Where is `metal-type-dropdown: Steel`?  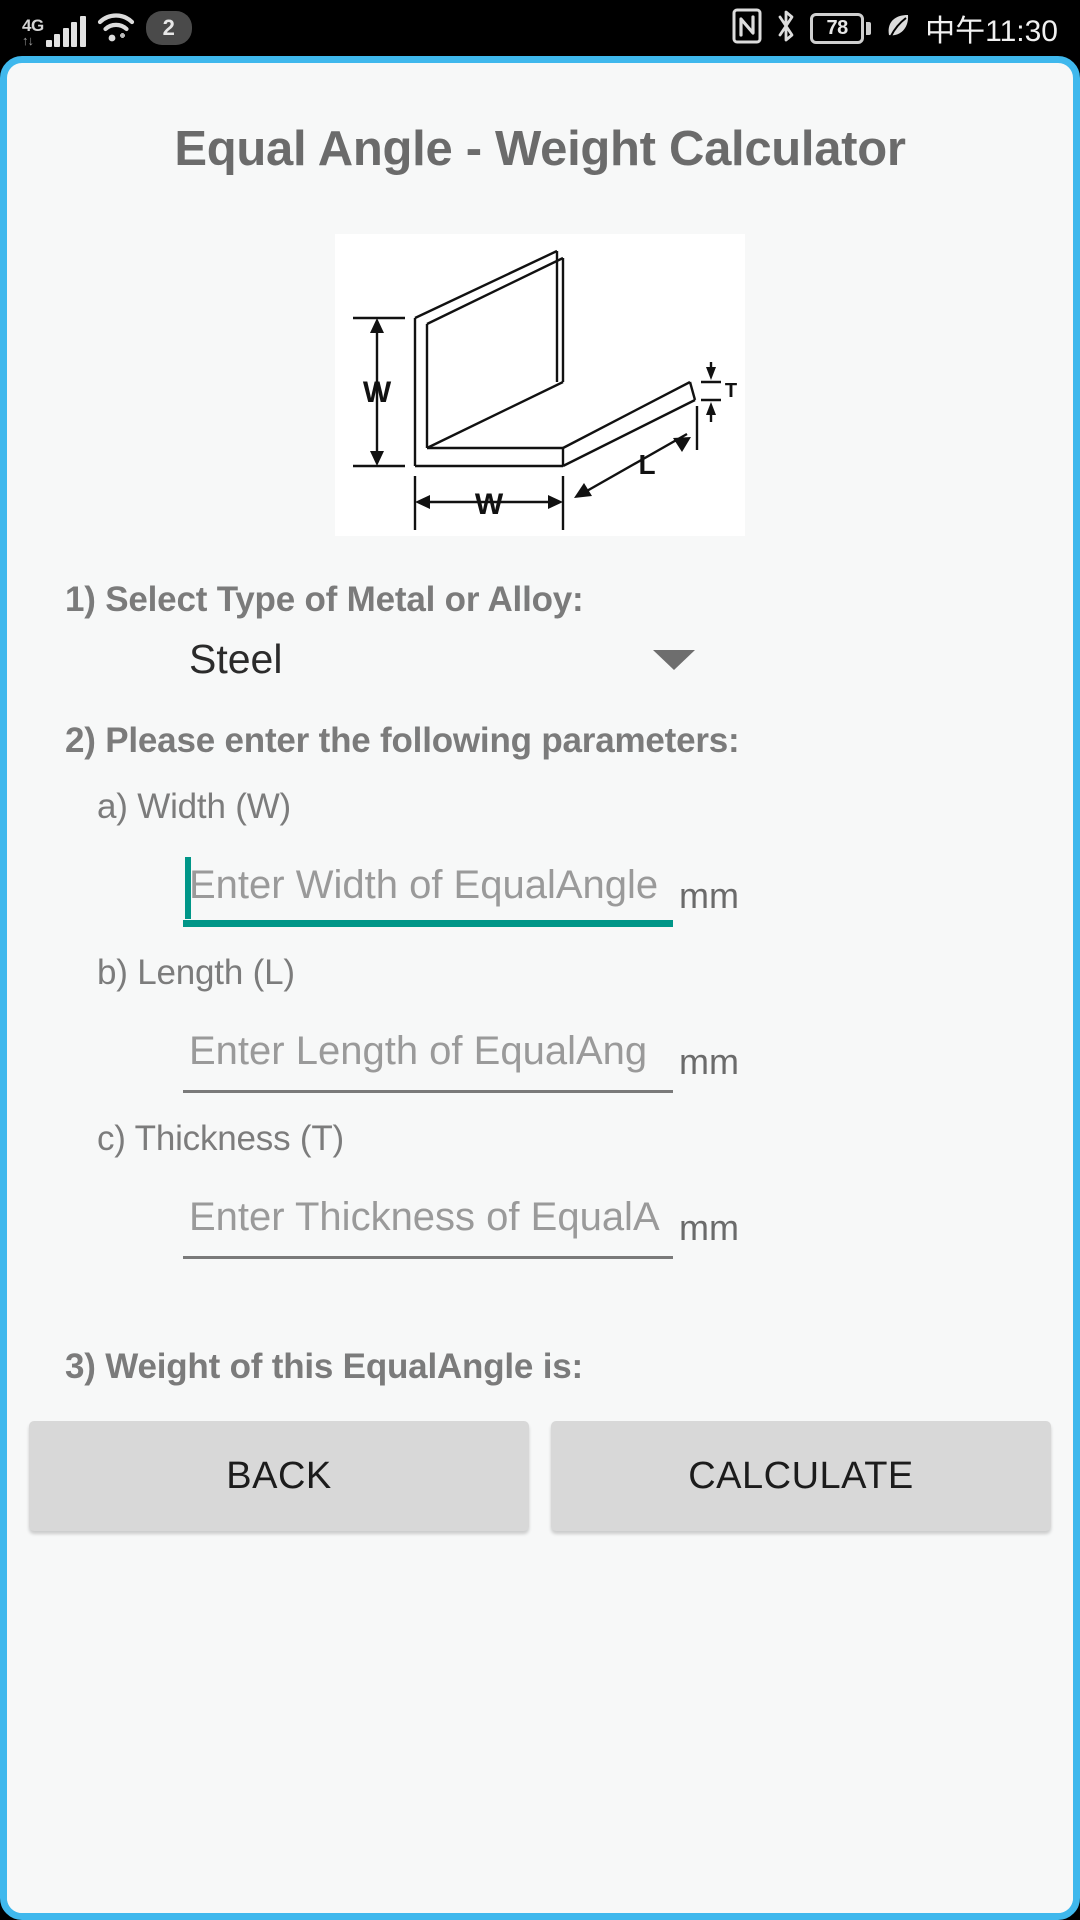
metal-type-dropdown: Steel is located at coordinates (445, 659).